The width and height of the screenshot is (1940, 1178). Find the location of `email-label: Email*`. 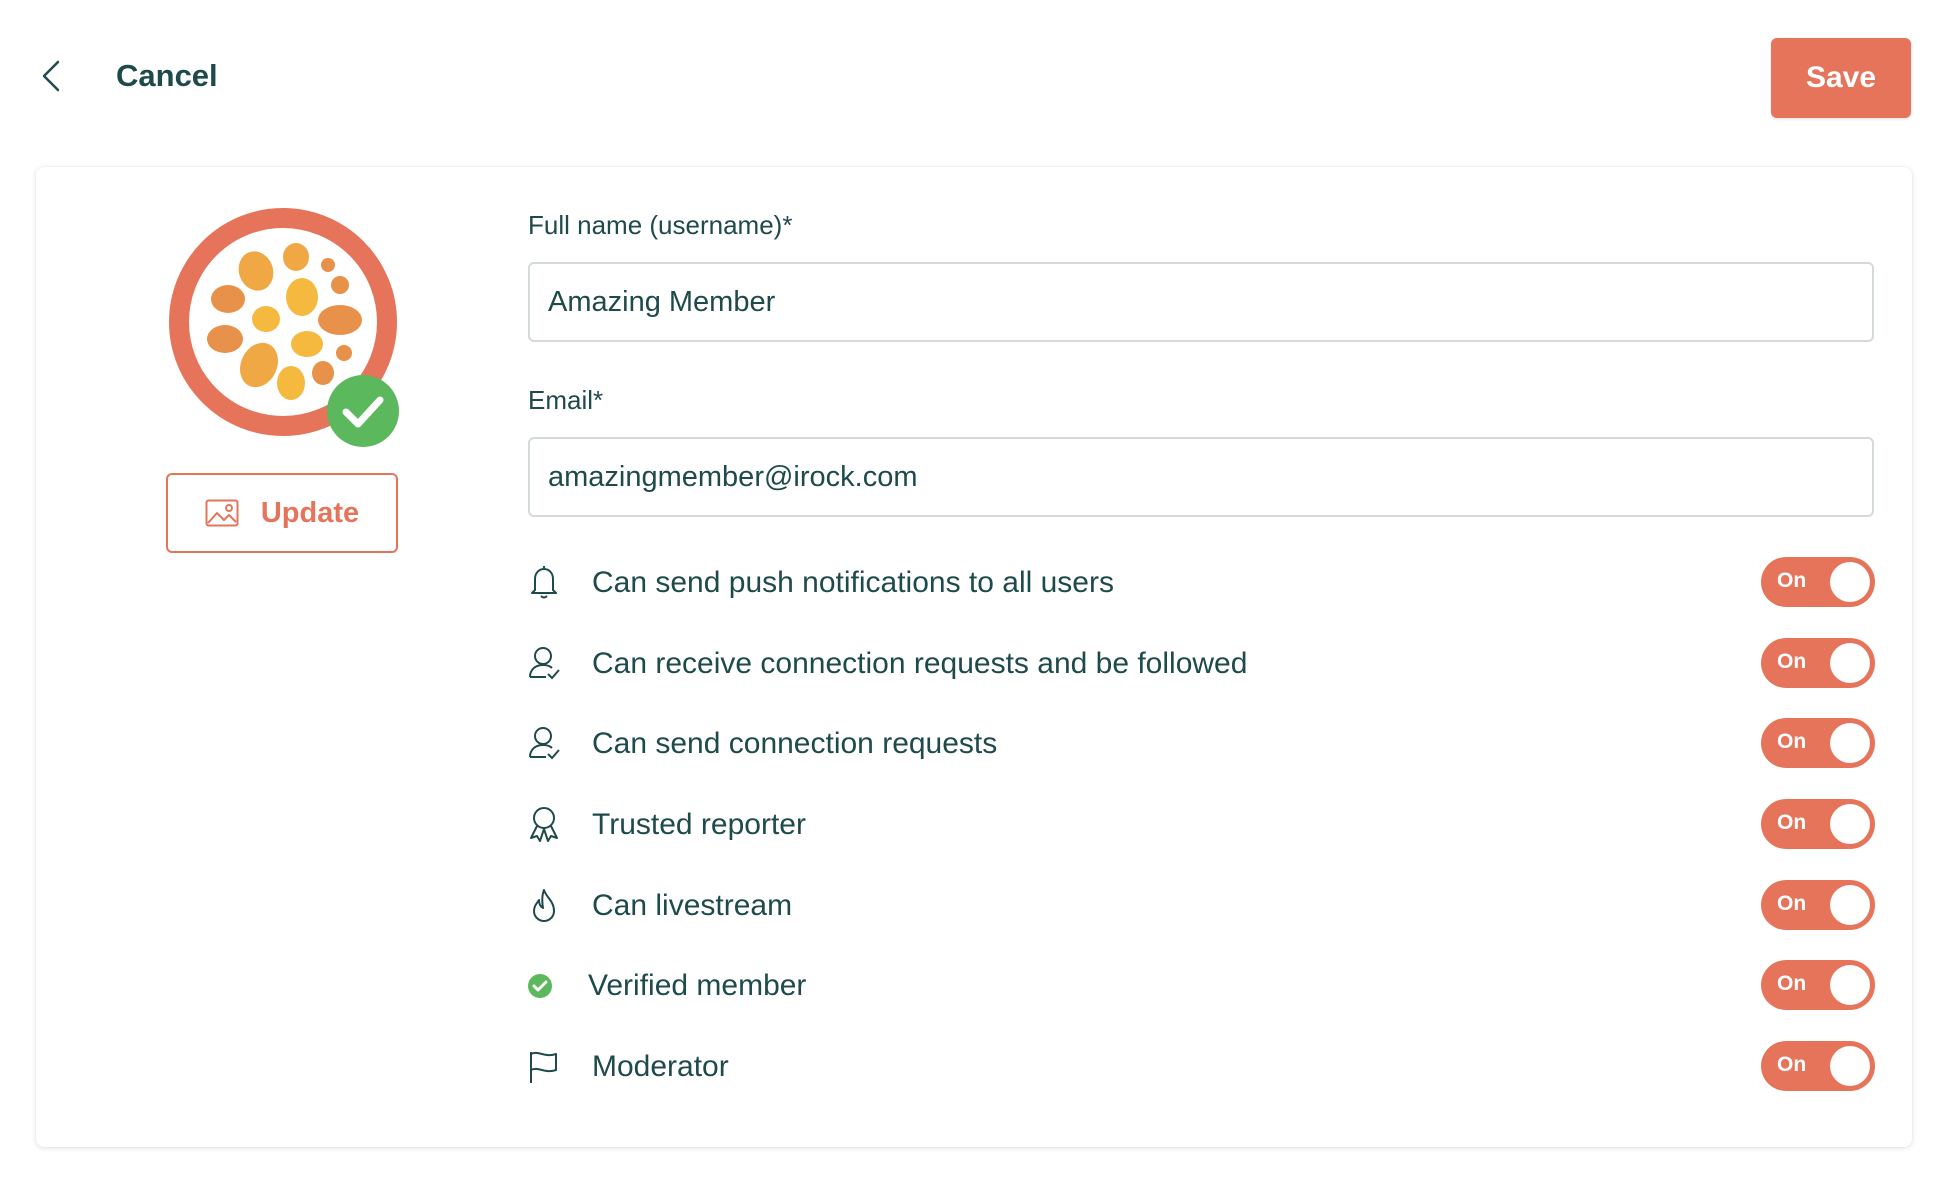

email-label: Email* is located at coordinates (566, 400).